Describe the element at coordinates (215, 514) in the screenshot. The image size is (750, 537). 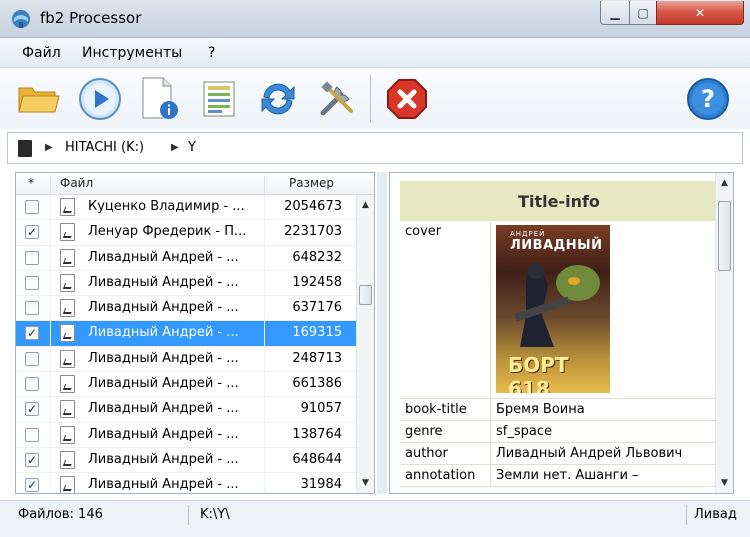
I see `status-path: K:\Y\` at that location.